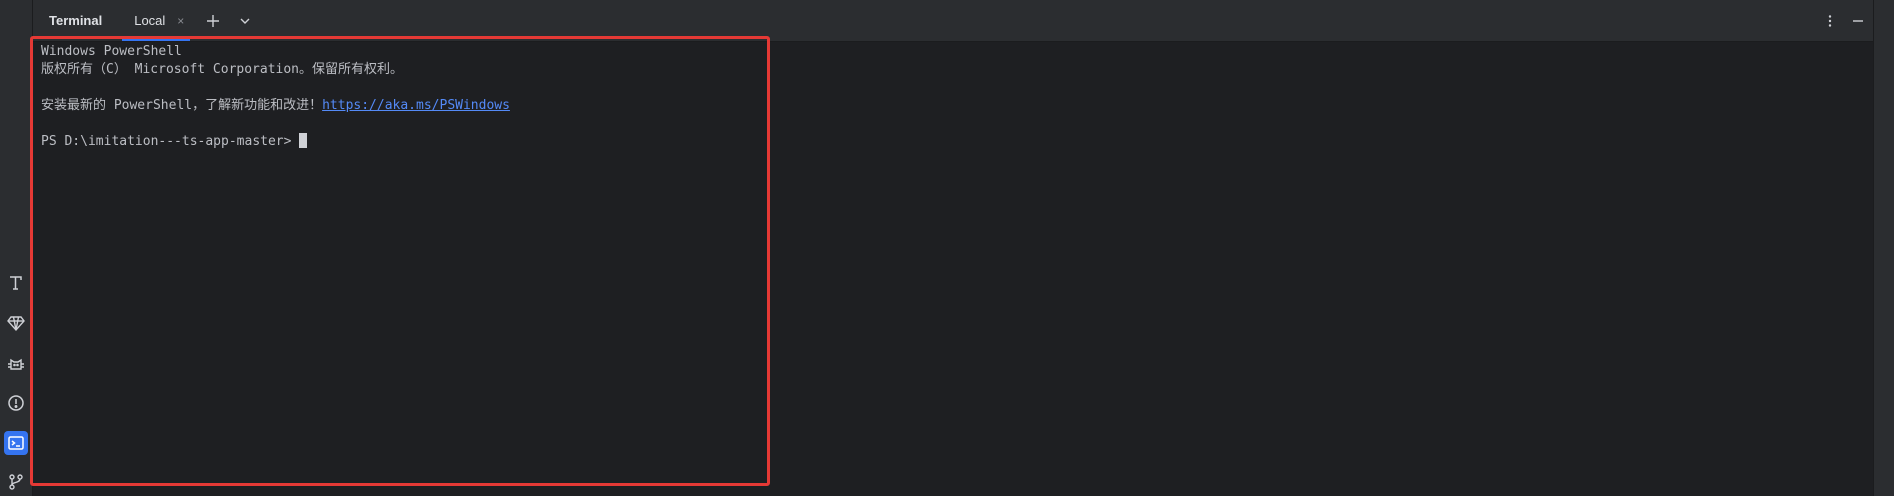 The width and height of the screenshot is (1894, 496). What do you see at coordinates (16, 482) in the screenshot?
I see `git-branch-icon` at bounding box center [16, 482].